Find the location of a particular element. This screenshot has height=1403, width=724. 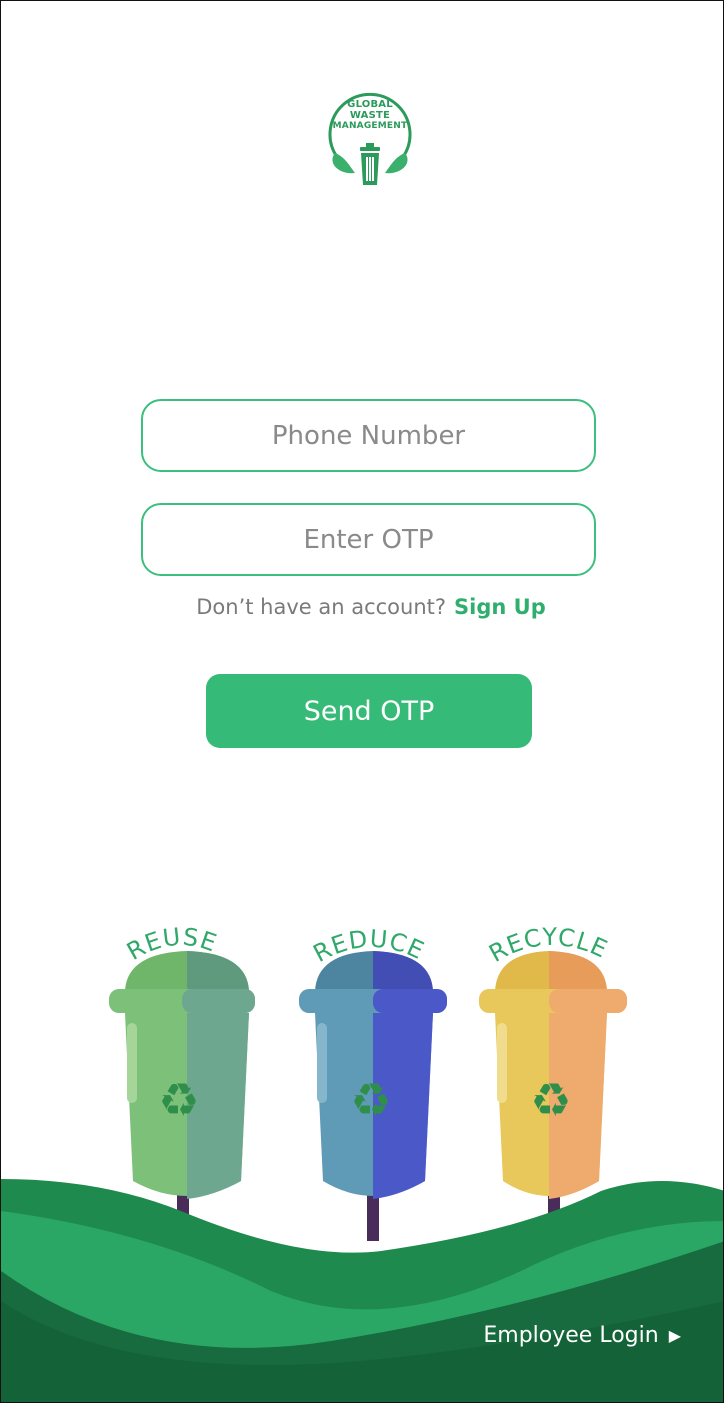

signup-prompt: Don’t have an account? Sign Up is located at coordinates (362, 607).